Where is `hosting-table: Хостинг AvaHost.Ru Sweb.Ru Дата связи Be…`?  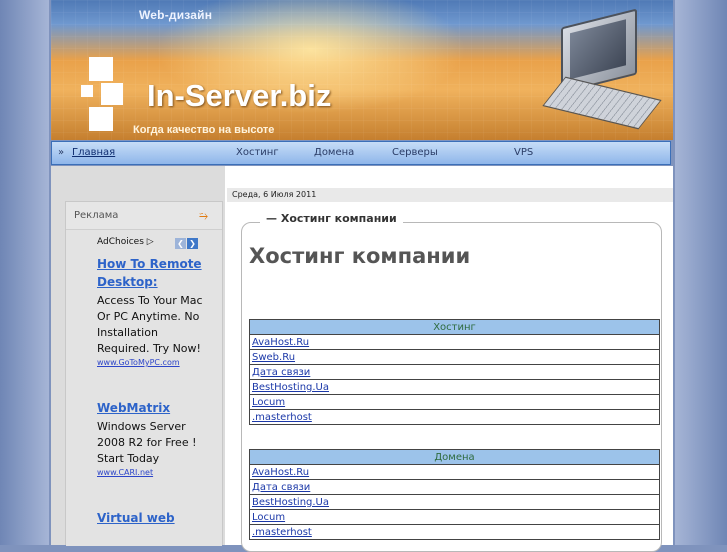
hosting-table: Хостинг AvaHost.Ru Sweb.Ru Дата связи Be… is located at coordinates (454, 372).